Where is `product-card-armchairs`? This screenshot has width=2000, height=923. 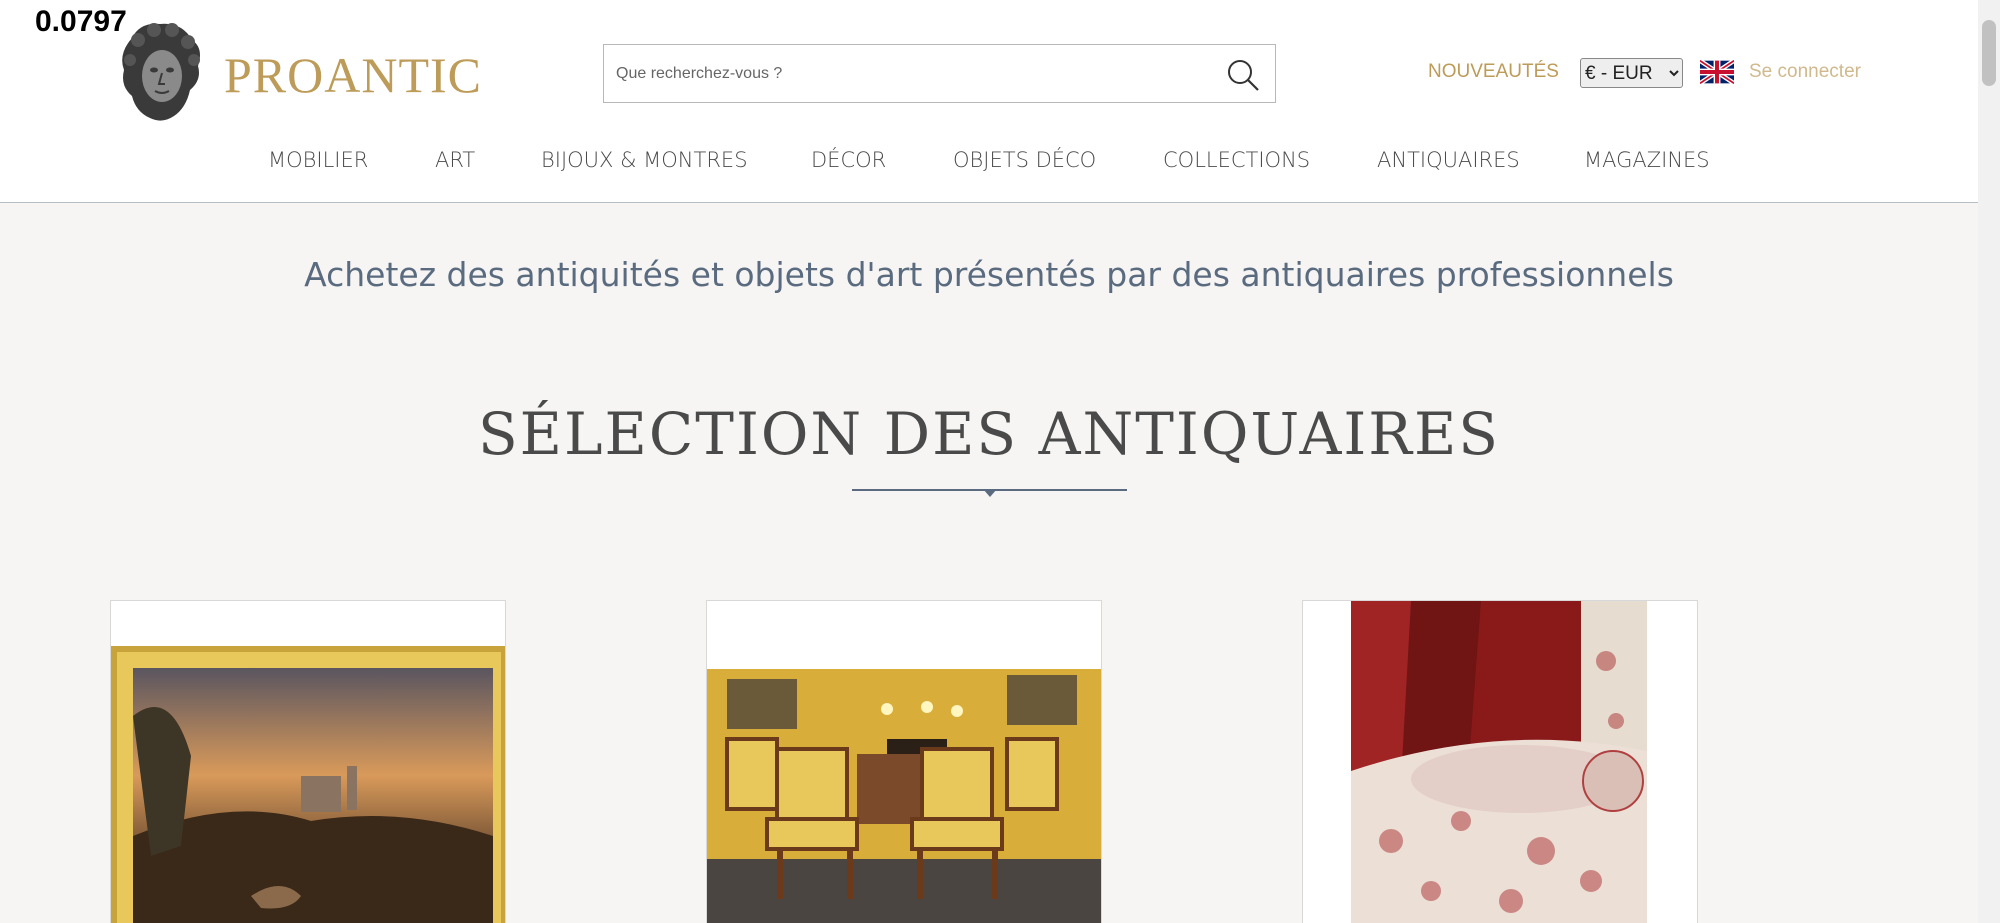 product-card-armchairs is located at coordinates (904, 761).